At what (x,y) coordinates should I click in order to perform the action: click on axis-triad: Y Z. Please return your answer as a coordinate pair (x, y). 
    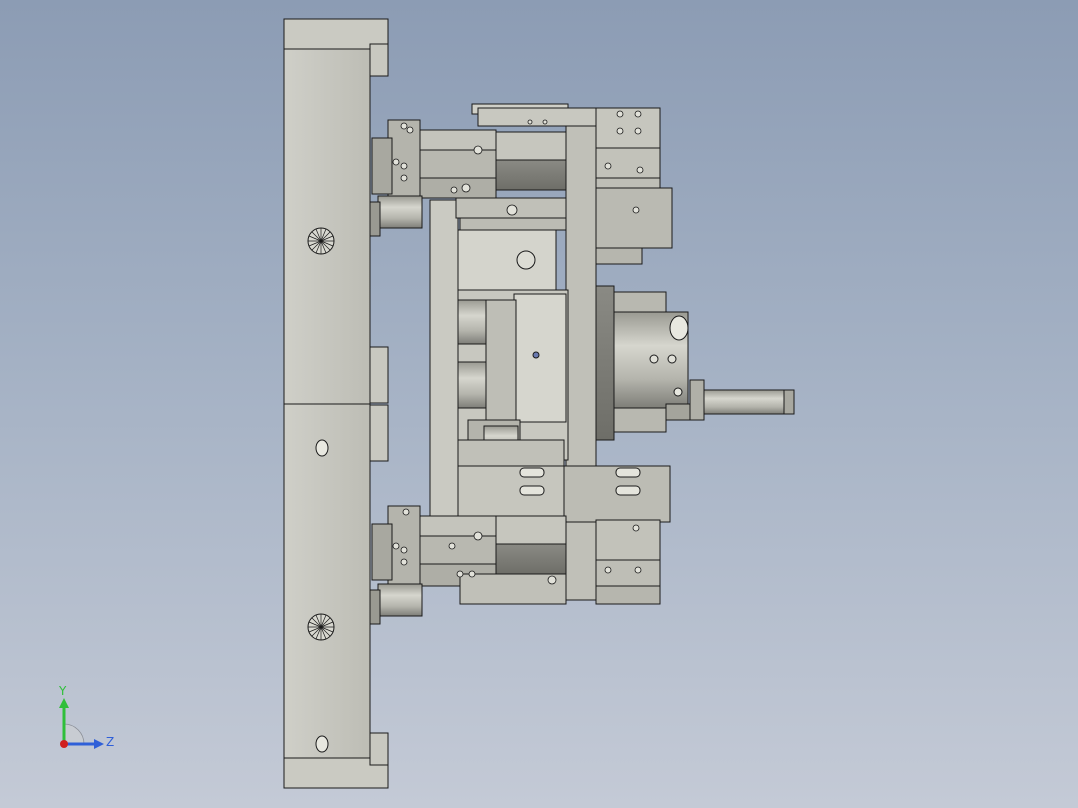
    Looking at the image, I should click on (85, 720).